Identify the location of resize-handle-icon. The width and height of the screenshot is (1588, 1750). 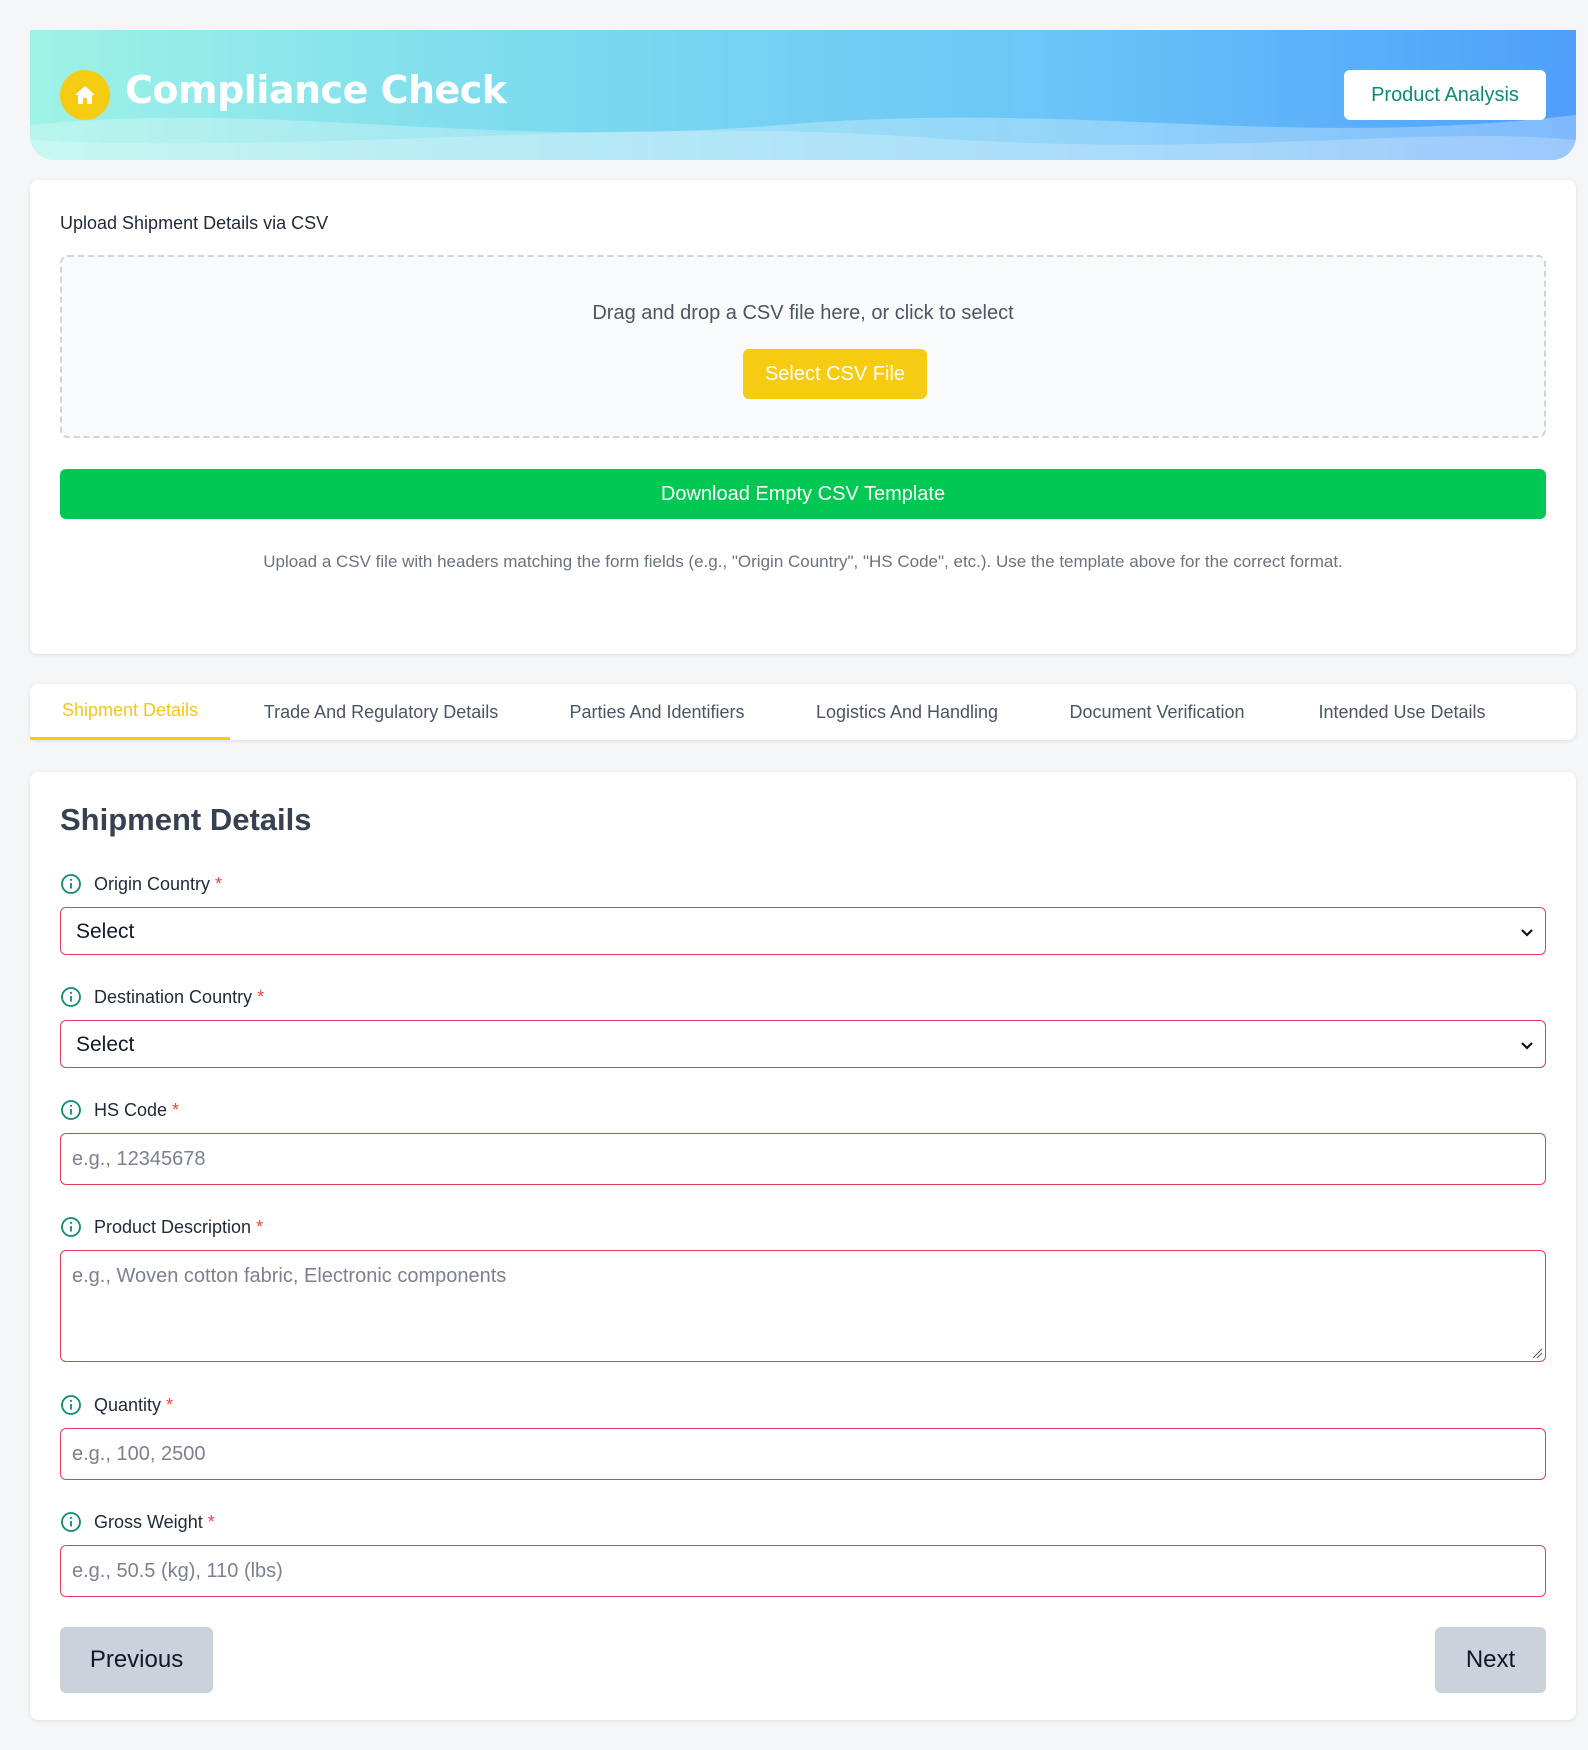
(1537, 1353).